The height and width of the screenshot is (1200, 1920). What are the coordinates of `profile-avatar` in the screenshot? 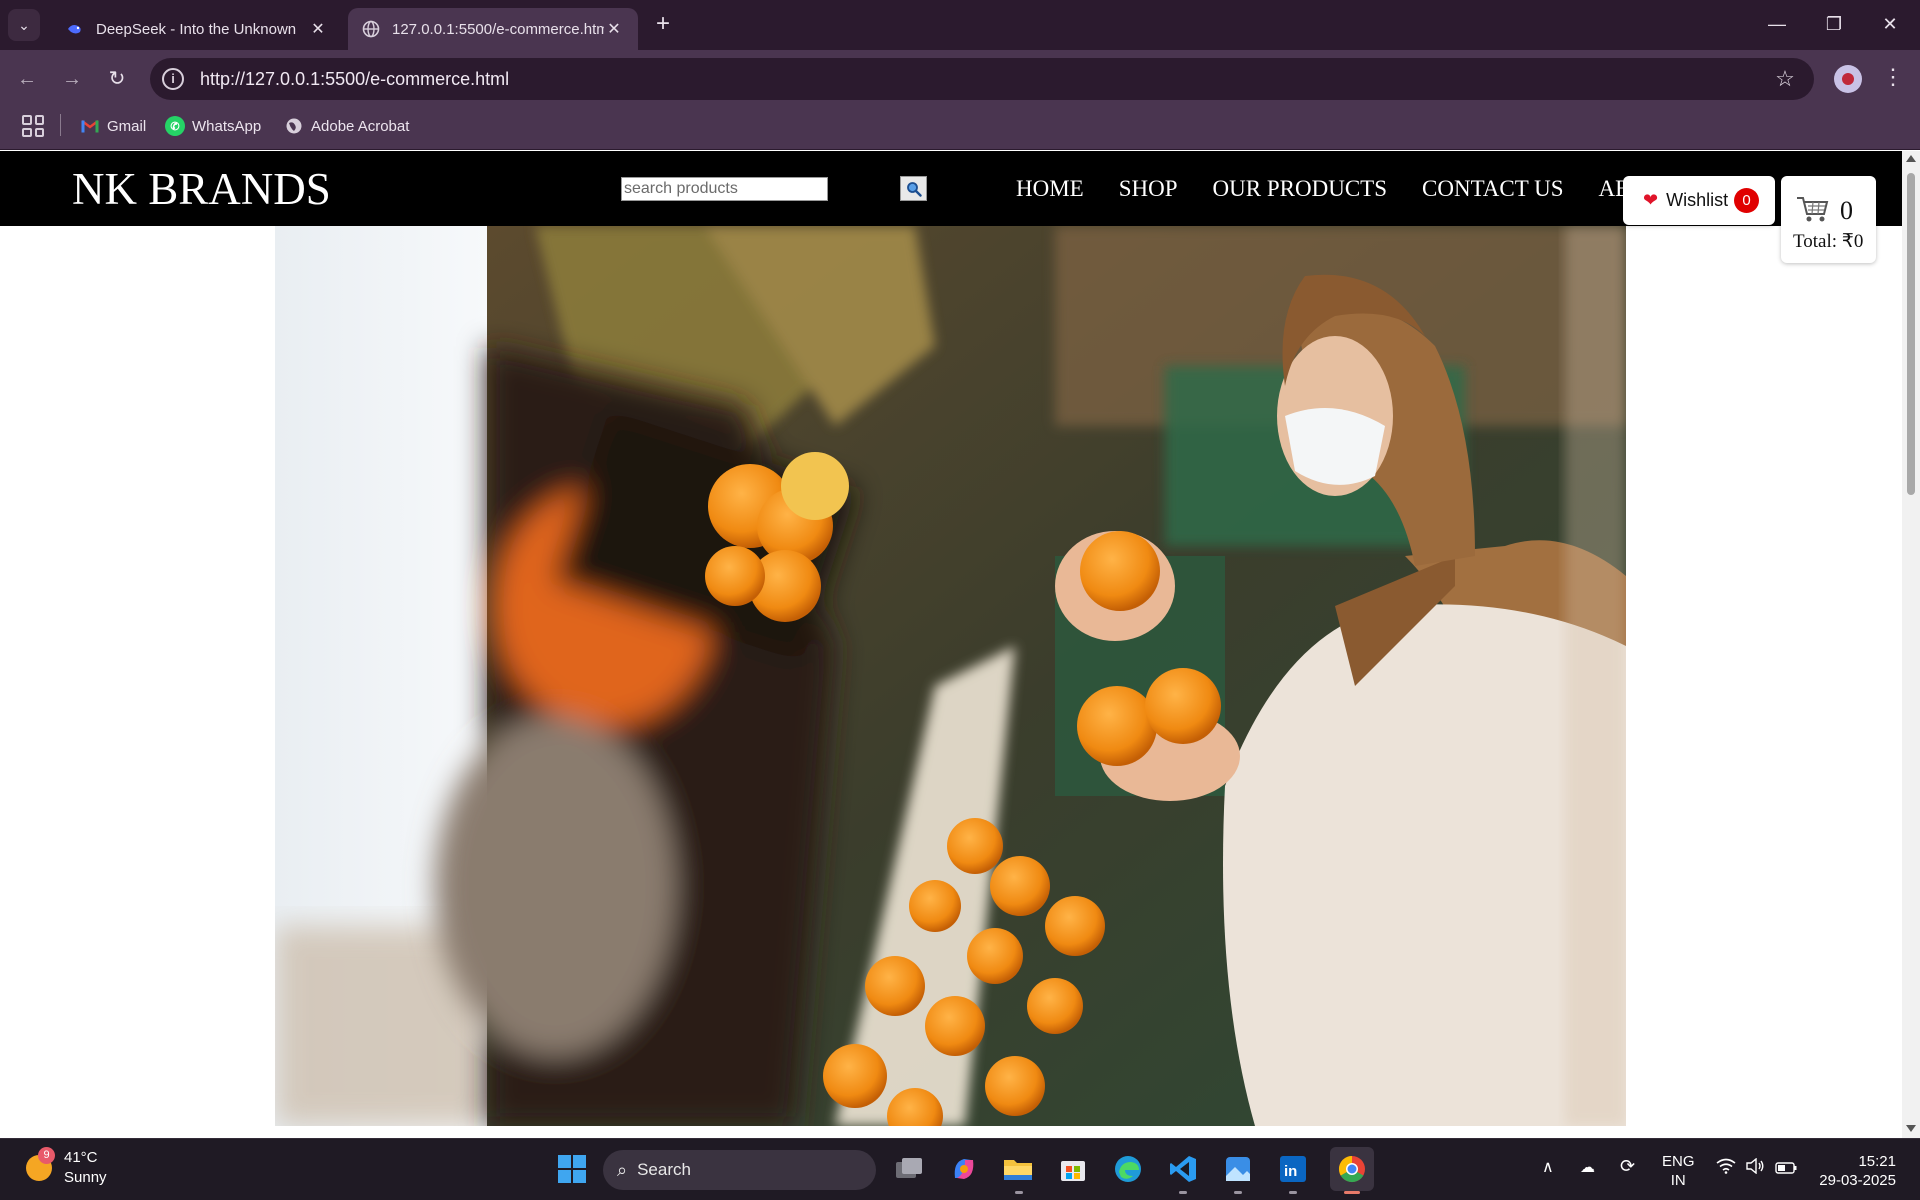 It's located at (1848, 79).